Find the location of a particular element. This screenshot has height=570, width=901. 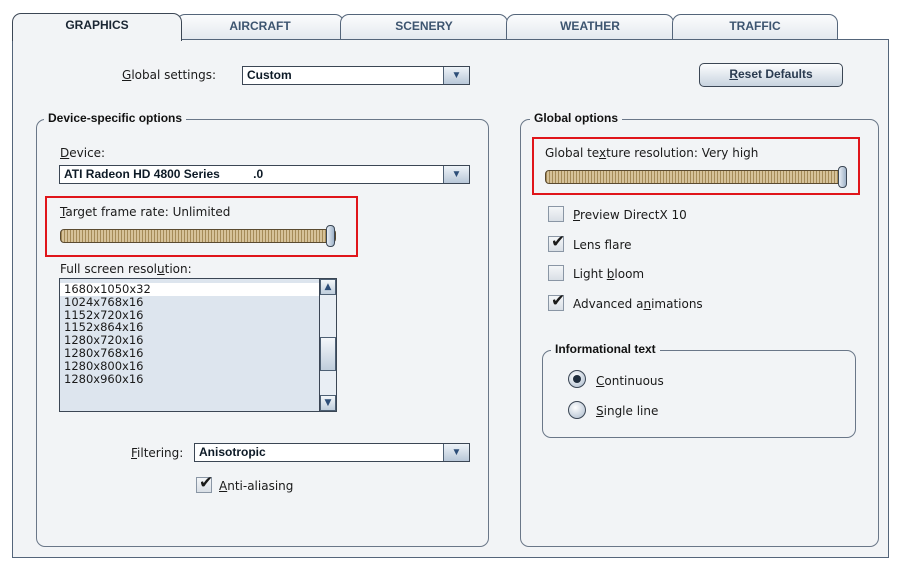

global-settings-label: Global settings: is located at coordinates (169, 75).